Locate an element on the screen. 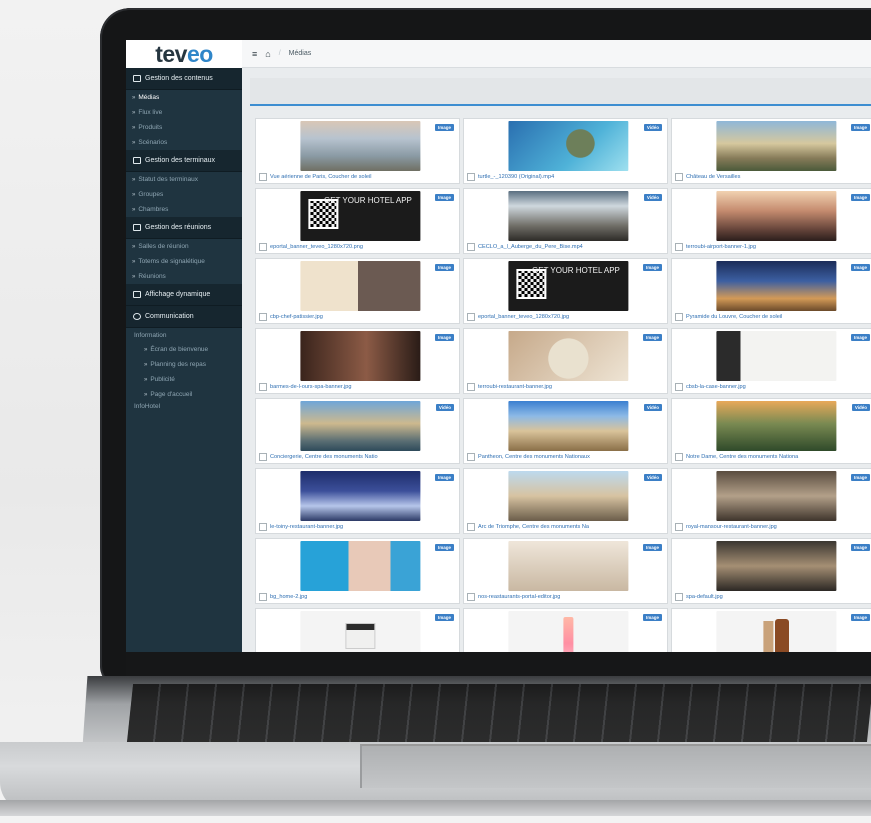 This screenshot has width=871, height=823. media-name-link: Conciergerie, Centre des monuments Natio is located at coordinates (324, 457).